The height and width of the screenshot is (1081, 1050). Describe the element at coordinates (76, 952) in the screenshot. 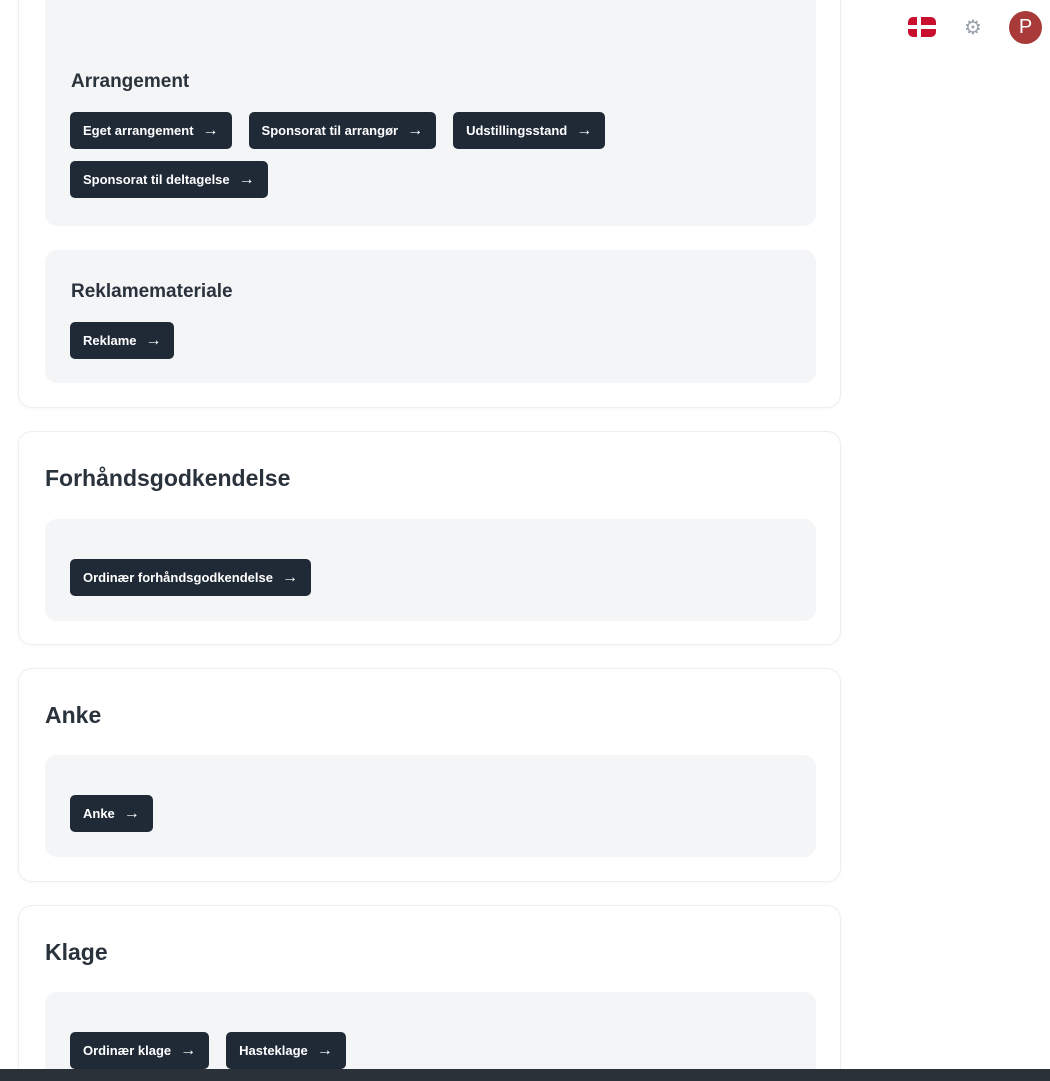

I see `card-title: Klage` at that location.